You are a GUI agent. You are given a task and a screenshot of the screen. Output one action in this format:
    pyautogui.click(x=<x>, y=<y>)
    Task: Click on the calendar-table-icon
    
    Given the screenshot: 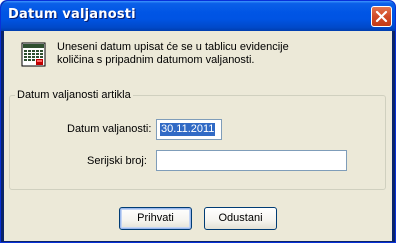 What is the action you would take?
    pyautogui.click(x=33, y=54)
    